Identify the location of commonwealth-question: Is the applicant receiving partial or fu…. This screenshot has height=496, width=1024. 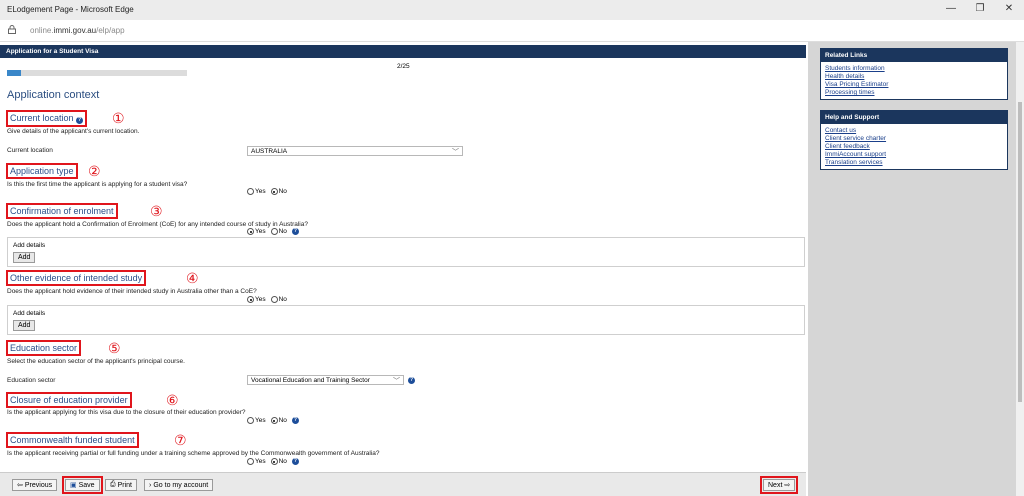
(193, 453).